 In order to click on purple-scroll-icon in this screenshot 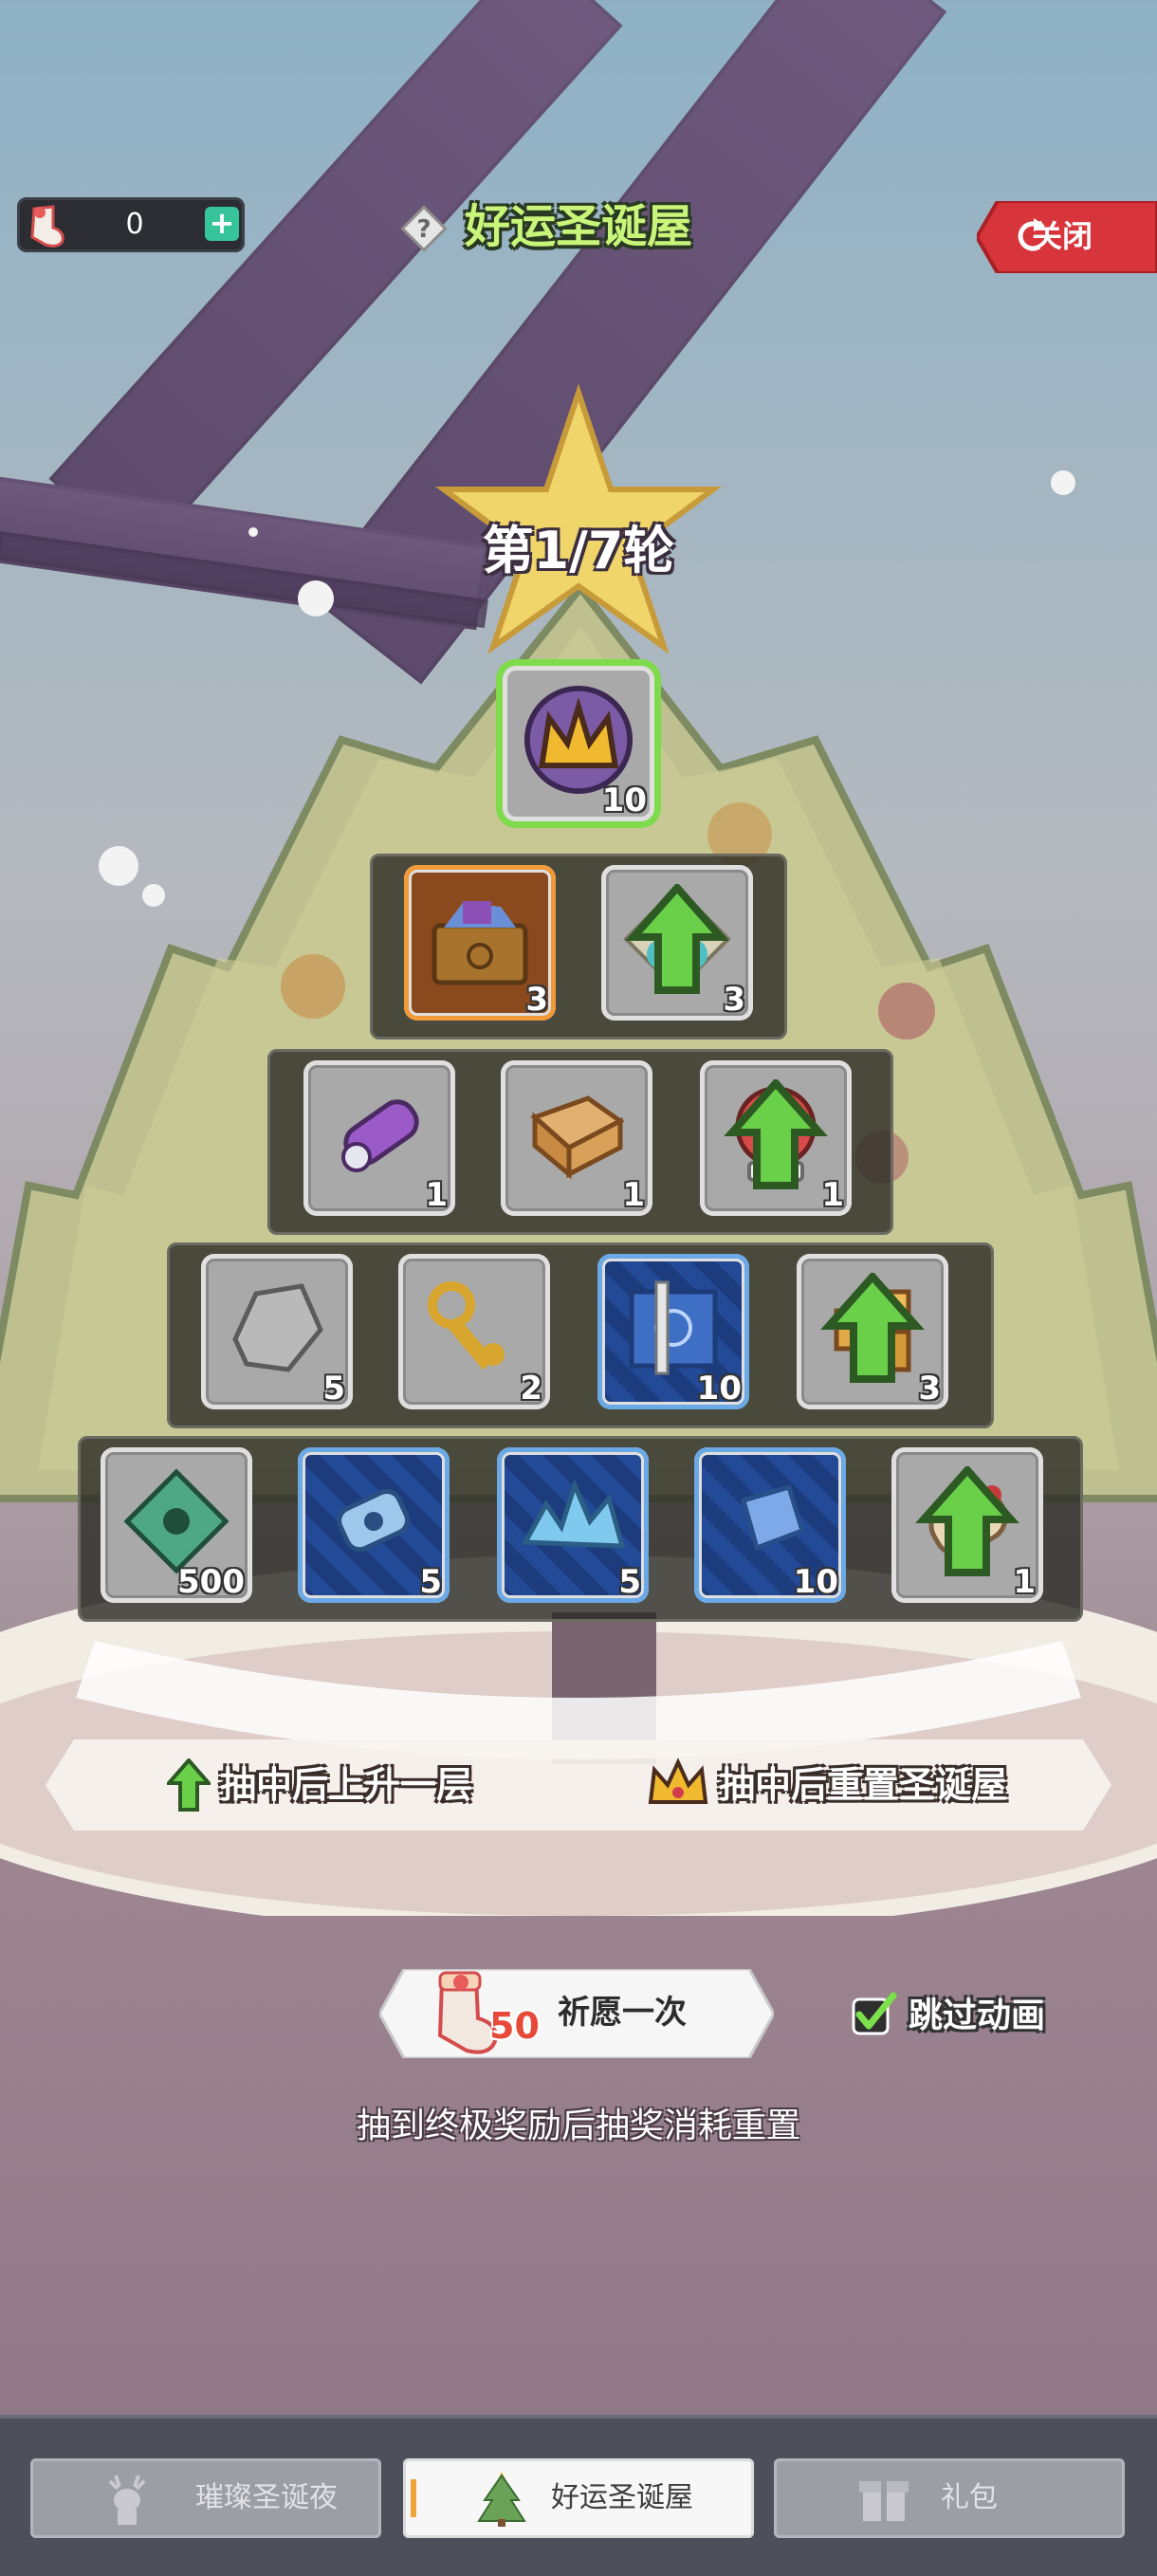, I will do `click(380, 1135)`.